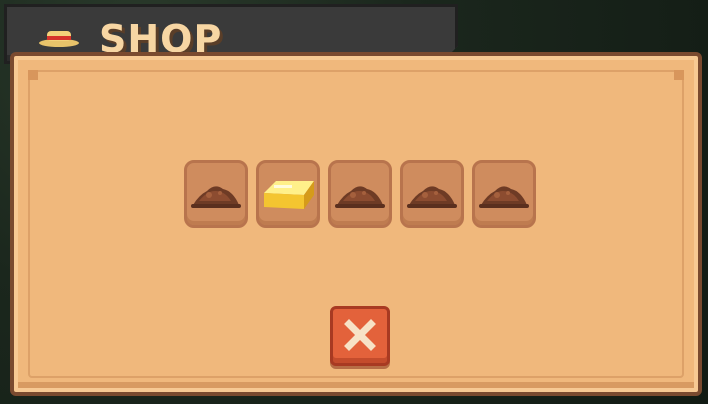 The height and width of the screenshot is (404, 708). I want to click on gold-bar-icon, so click(289, 195).